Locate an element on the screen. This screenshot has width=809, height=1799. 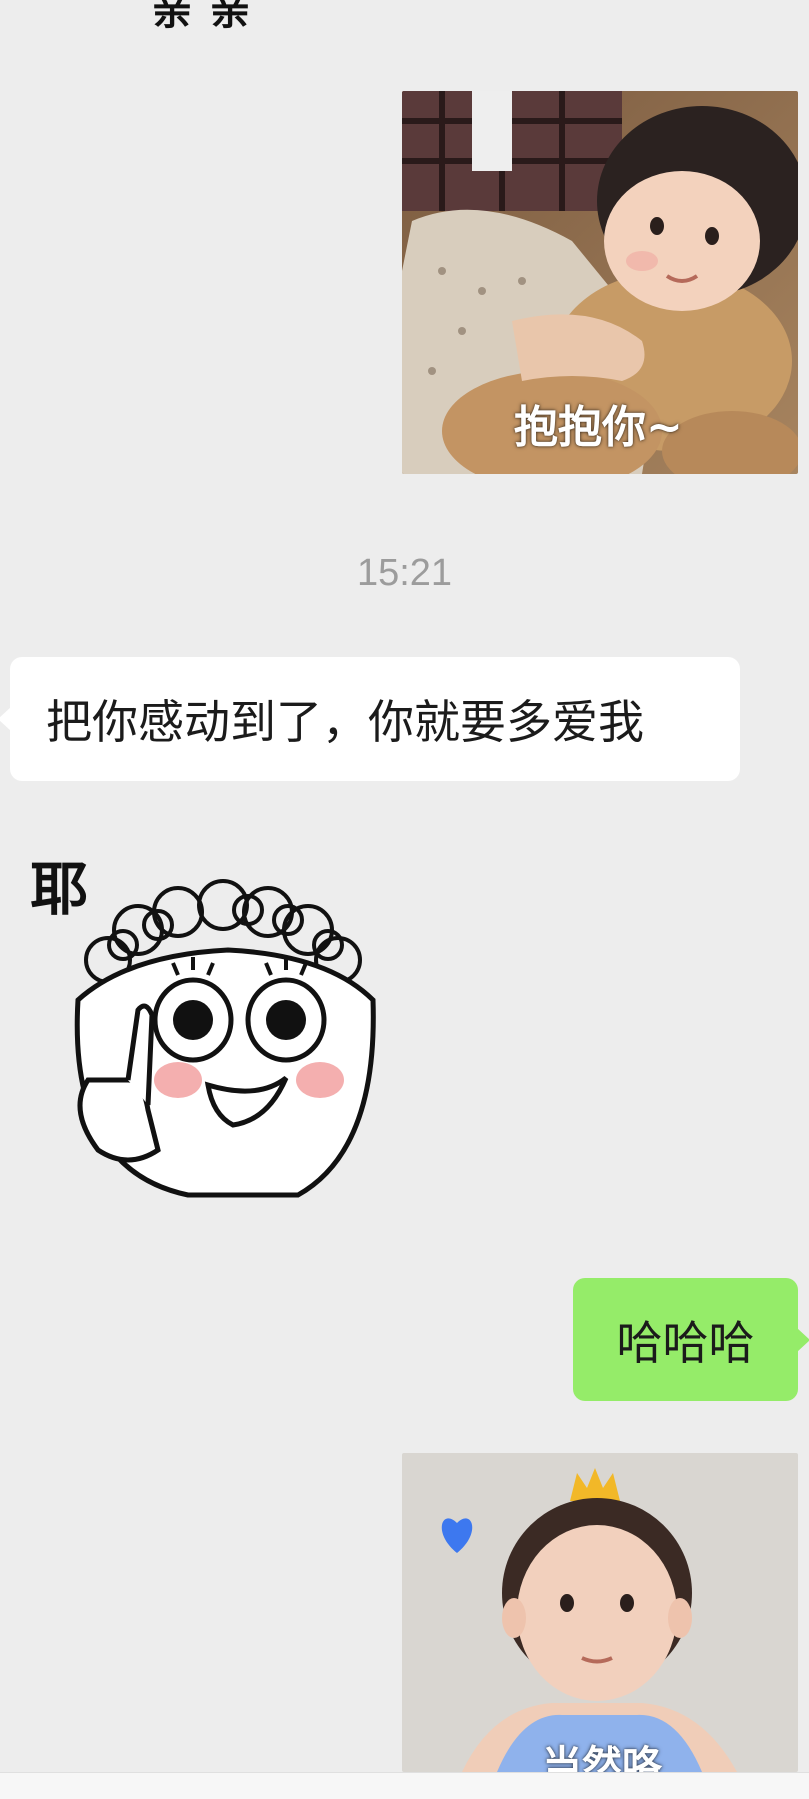
sticker-caption-yeah: 耶 is located at coordinates (59, 889).